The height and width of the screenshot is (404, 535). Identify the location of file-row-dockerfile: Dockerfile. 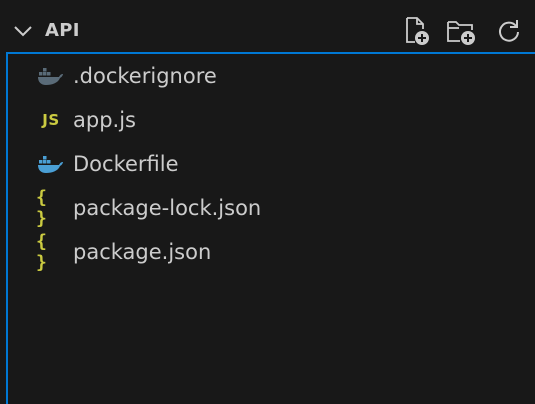
(271, 164).